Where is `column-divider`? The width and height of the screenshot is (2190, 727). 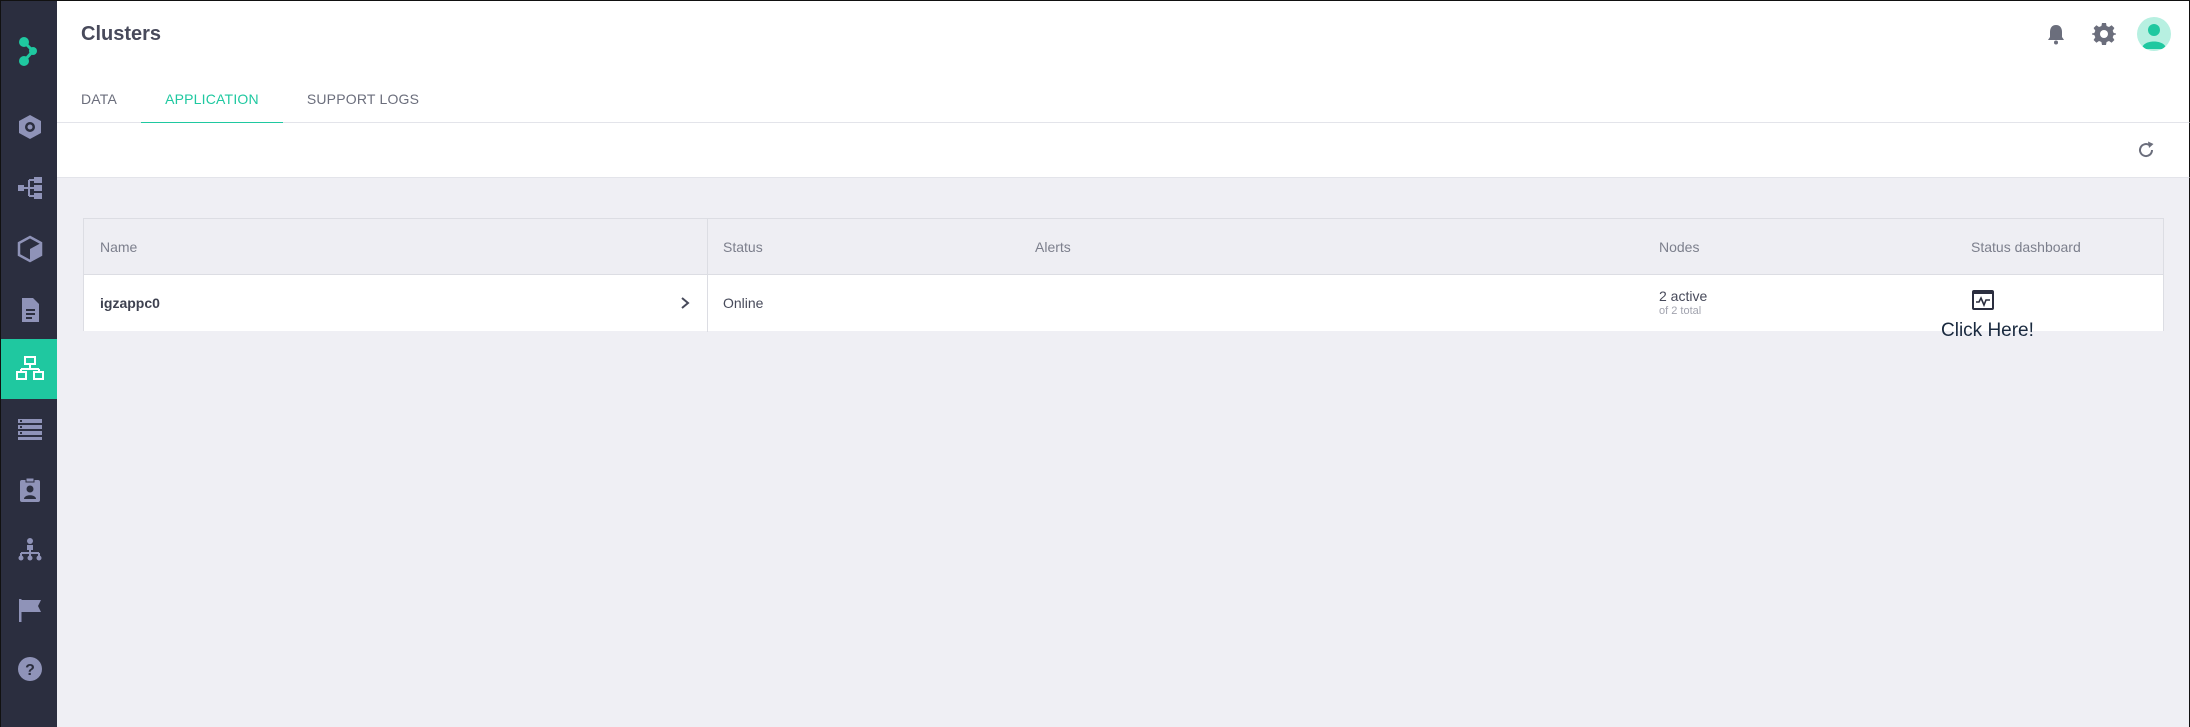
column-divider is located at coordinates (707, 275).